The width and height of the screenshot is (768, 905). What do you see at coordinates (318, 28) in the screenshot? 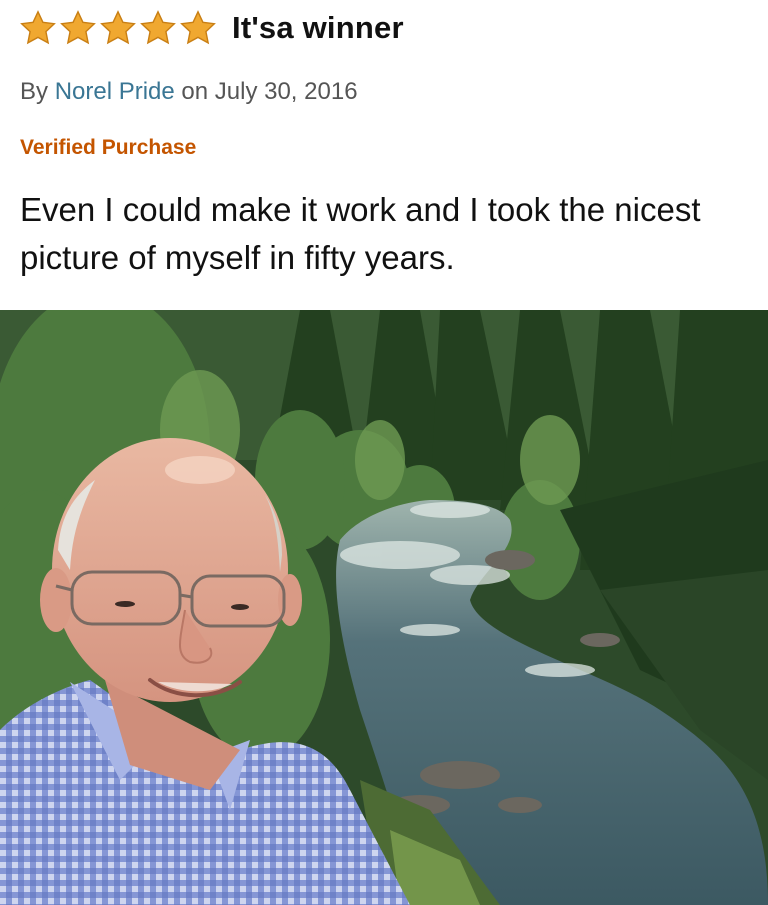
I see `review-title: It'sa winner` at bounding box center [318, 28].